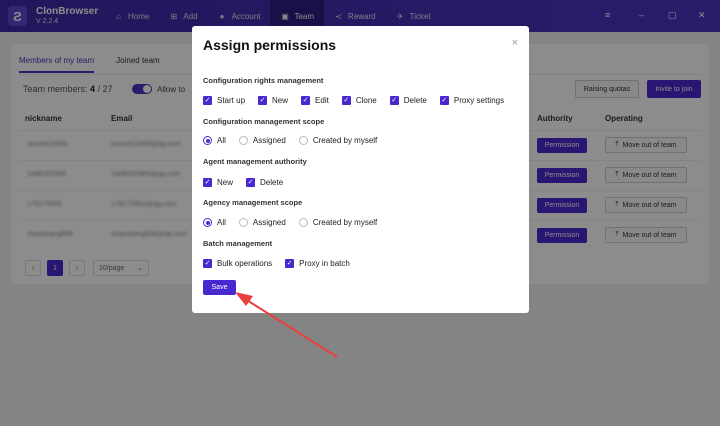 The width and height of the screenshot is (720, 426). Describe the element at coordinates (286, 325) in the screenshot. I see `annotation-arrow-icon` at that location.